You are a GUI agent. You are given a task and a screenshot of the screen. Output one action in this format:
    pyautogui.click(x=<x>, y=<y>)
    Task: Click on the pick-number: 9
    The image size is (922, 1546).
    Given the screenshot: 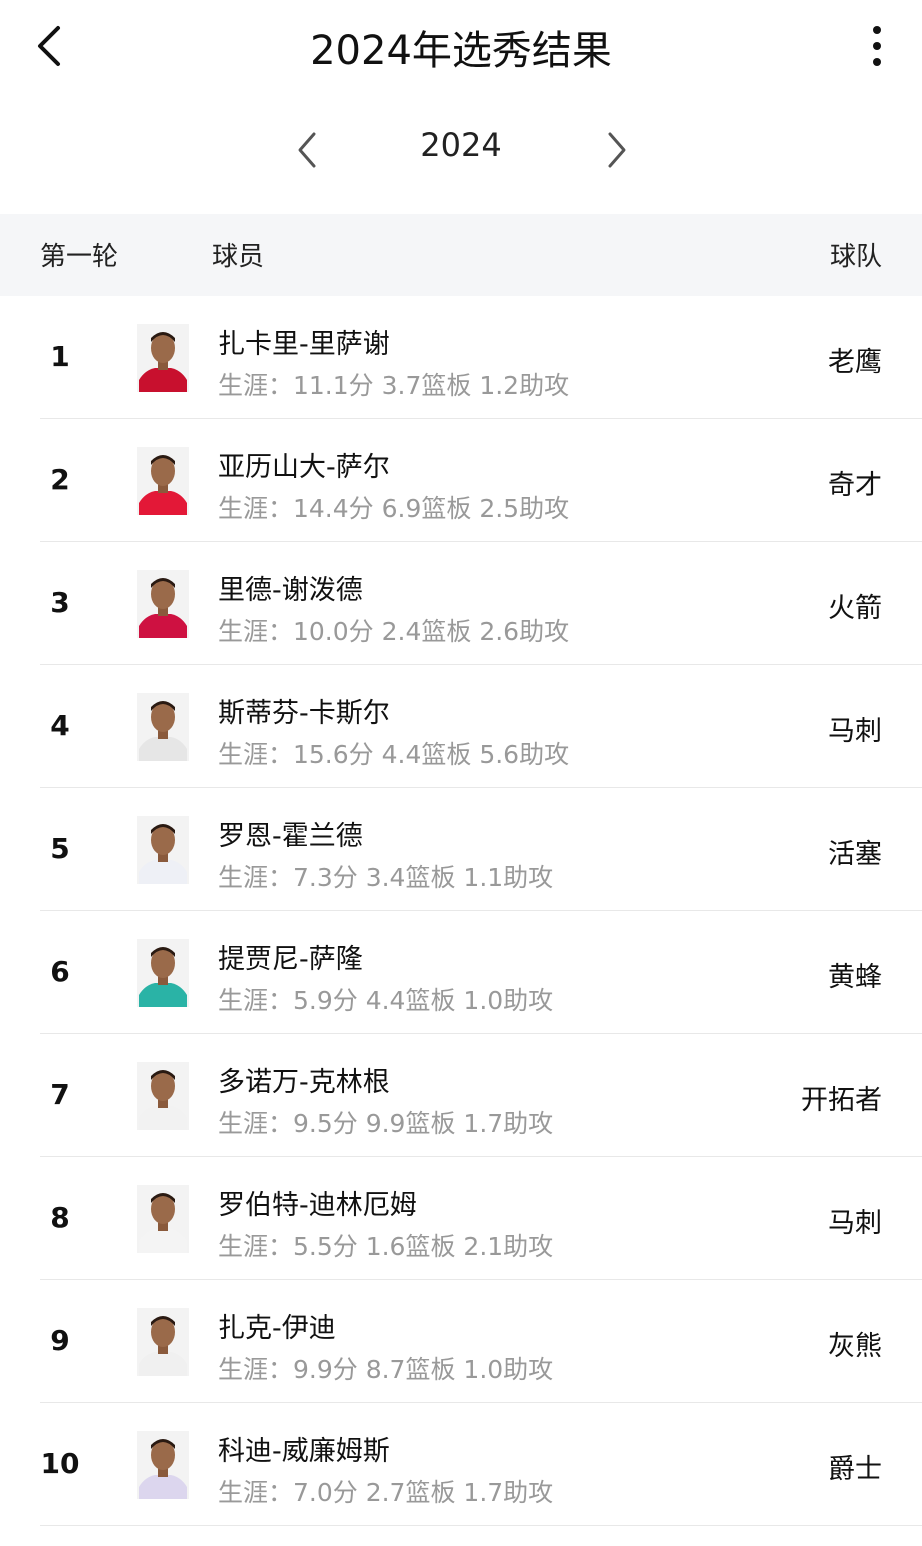 What is the action you would take?
    pyautogui.click(x=60, y=1340)
    